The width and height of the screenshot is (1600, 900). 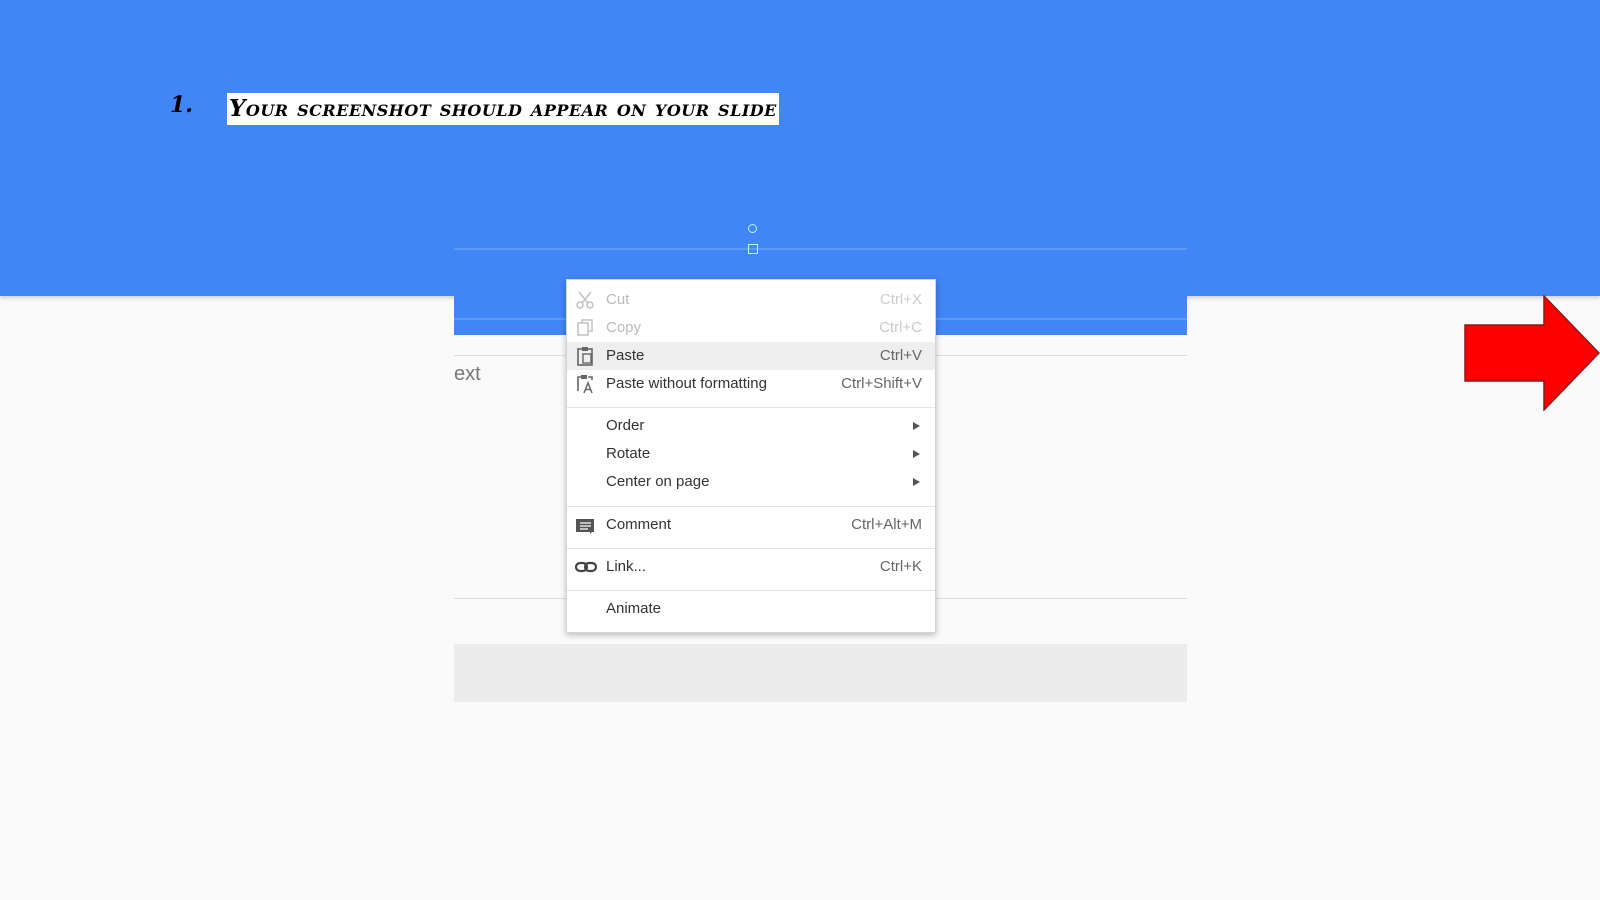 What do you see at coordinates (585, 384) in the screenshot?
I see `clipboard-text-icon` at bounding box center [585, 384].